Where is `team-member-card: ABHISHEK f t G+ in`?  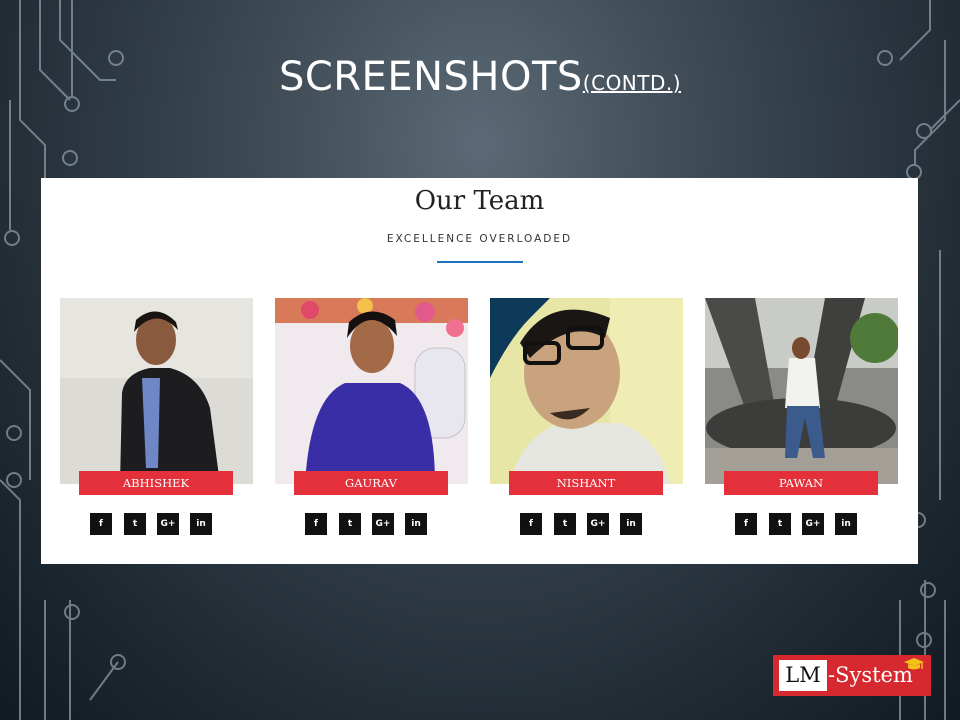
team-member-card: ABHISHEK f t G+ in is located at coordinates (156, 417).